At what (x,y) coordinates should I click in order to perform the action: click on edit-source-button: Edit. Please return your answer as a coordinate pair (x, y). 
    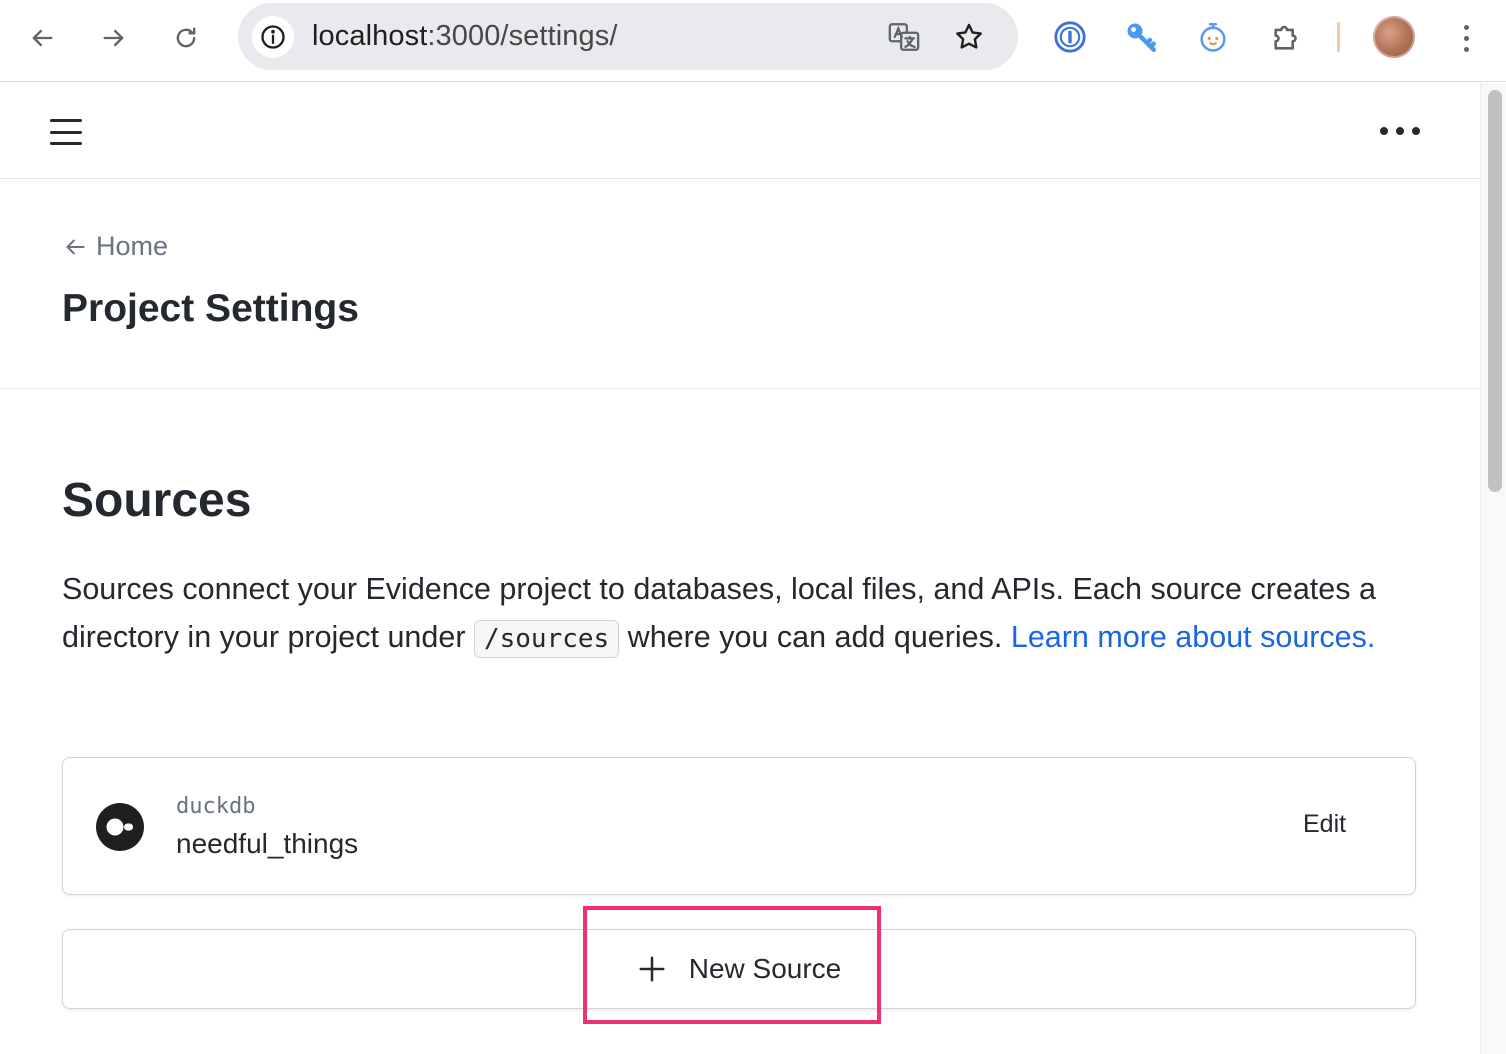
    Looking at the image, I should click on (1324, 824).